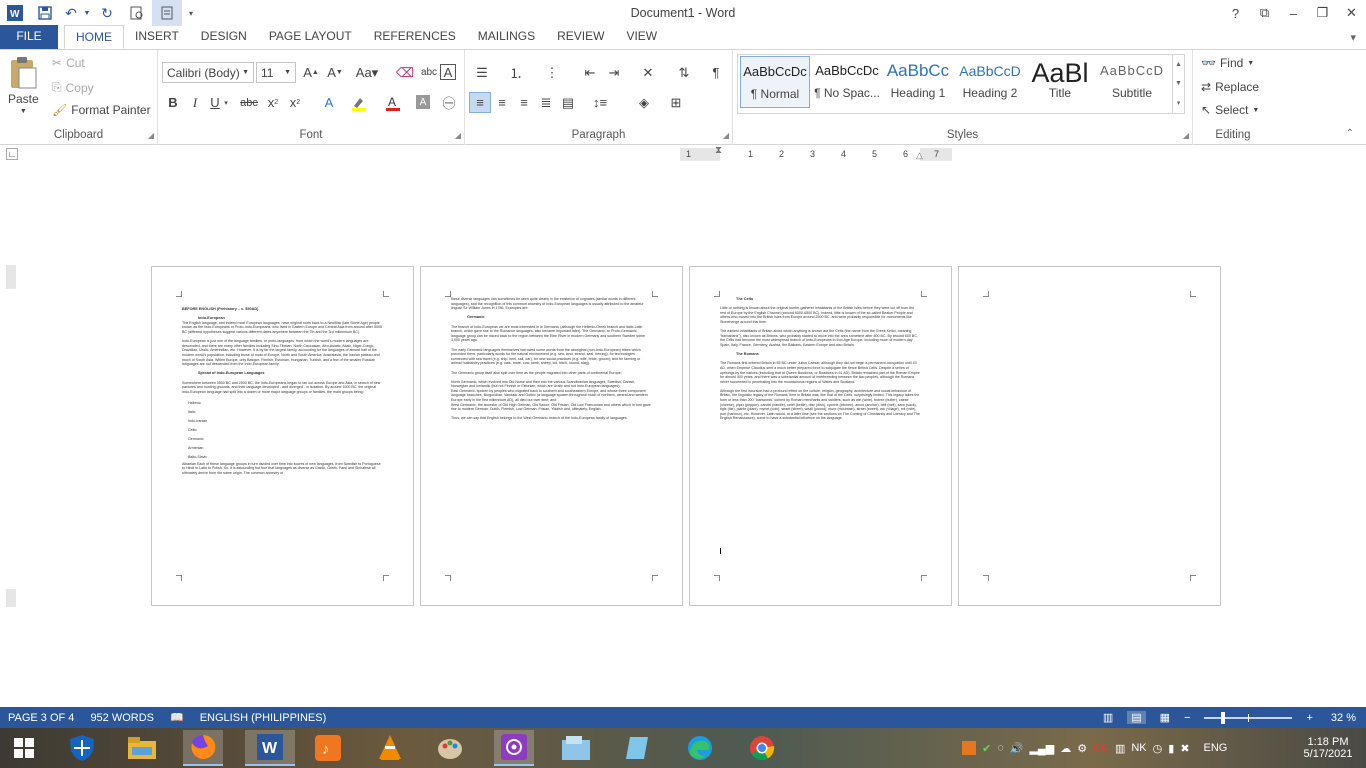 This screenshot has height=768, width=1366. Describe the element at coordinates (716, 72) in the screenshot. I see `show-formatting-icon: ¶` at that location.